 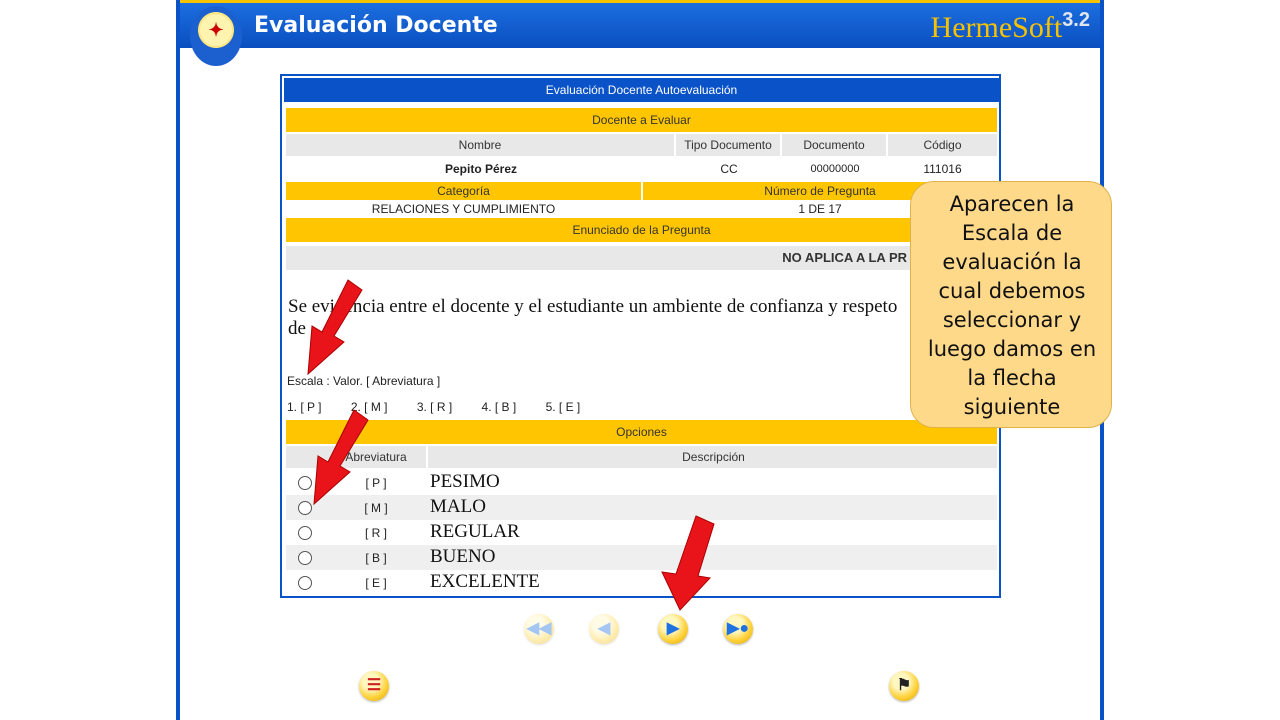 What do you see at coordinates (463, 209) in the screenshot?
I see `categoria-value: RELACIONES Y CUMPLIMIENTO` at bounding box center [463, 209].